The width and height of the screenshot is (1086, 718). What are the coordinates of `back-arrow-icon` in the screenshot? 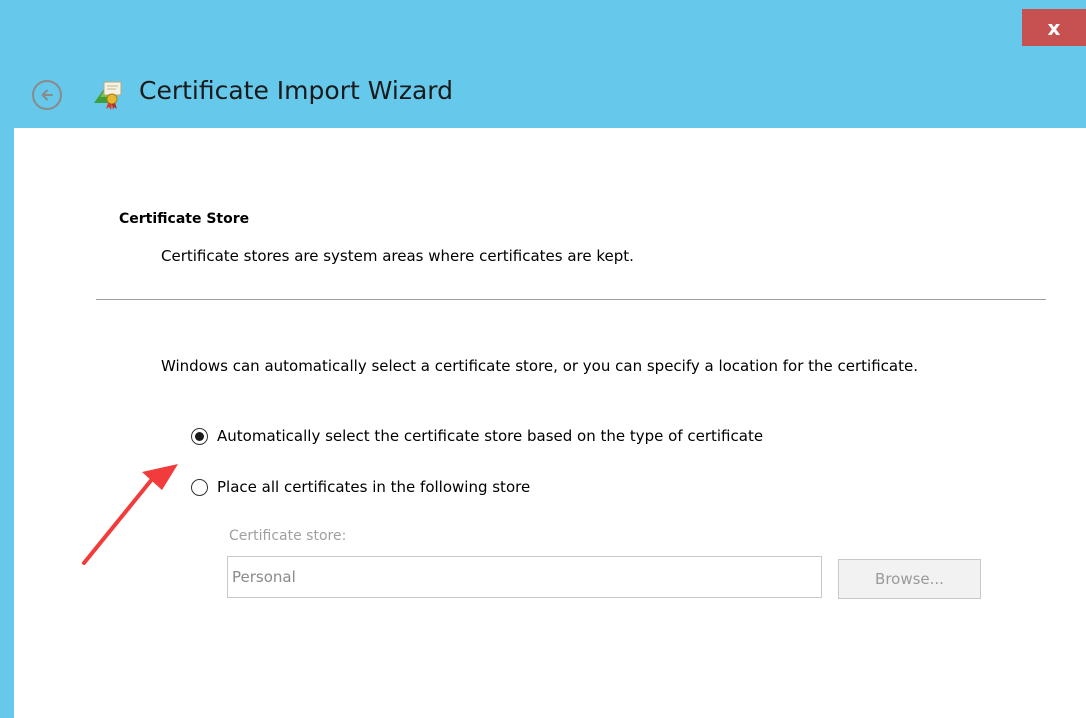 It's located at (47, 95).